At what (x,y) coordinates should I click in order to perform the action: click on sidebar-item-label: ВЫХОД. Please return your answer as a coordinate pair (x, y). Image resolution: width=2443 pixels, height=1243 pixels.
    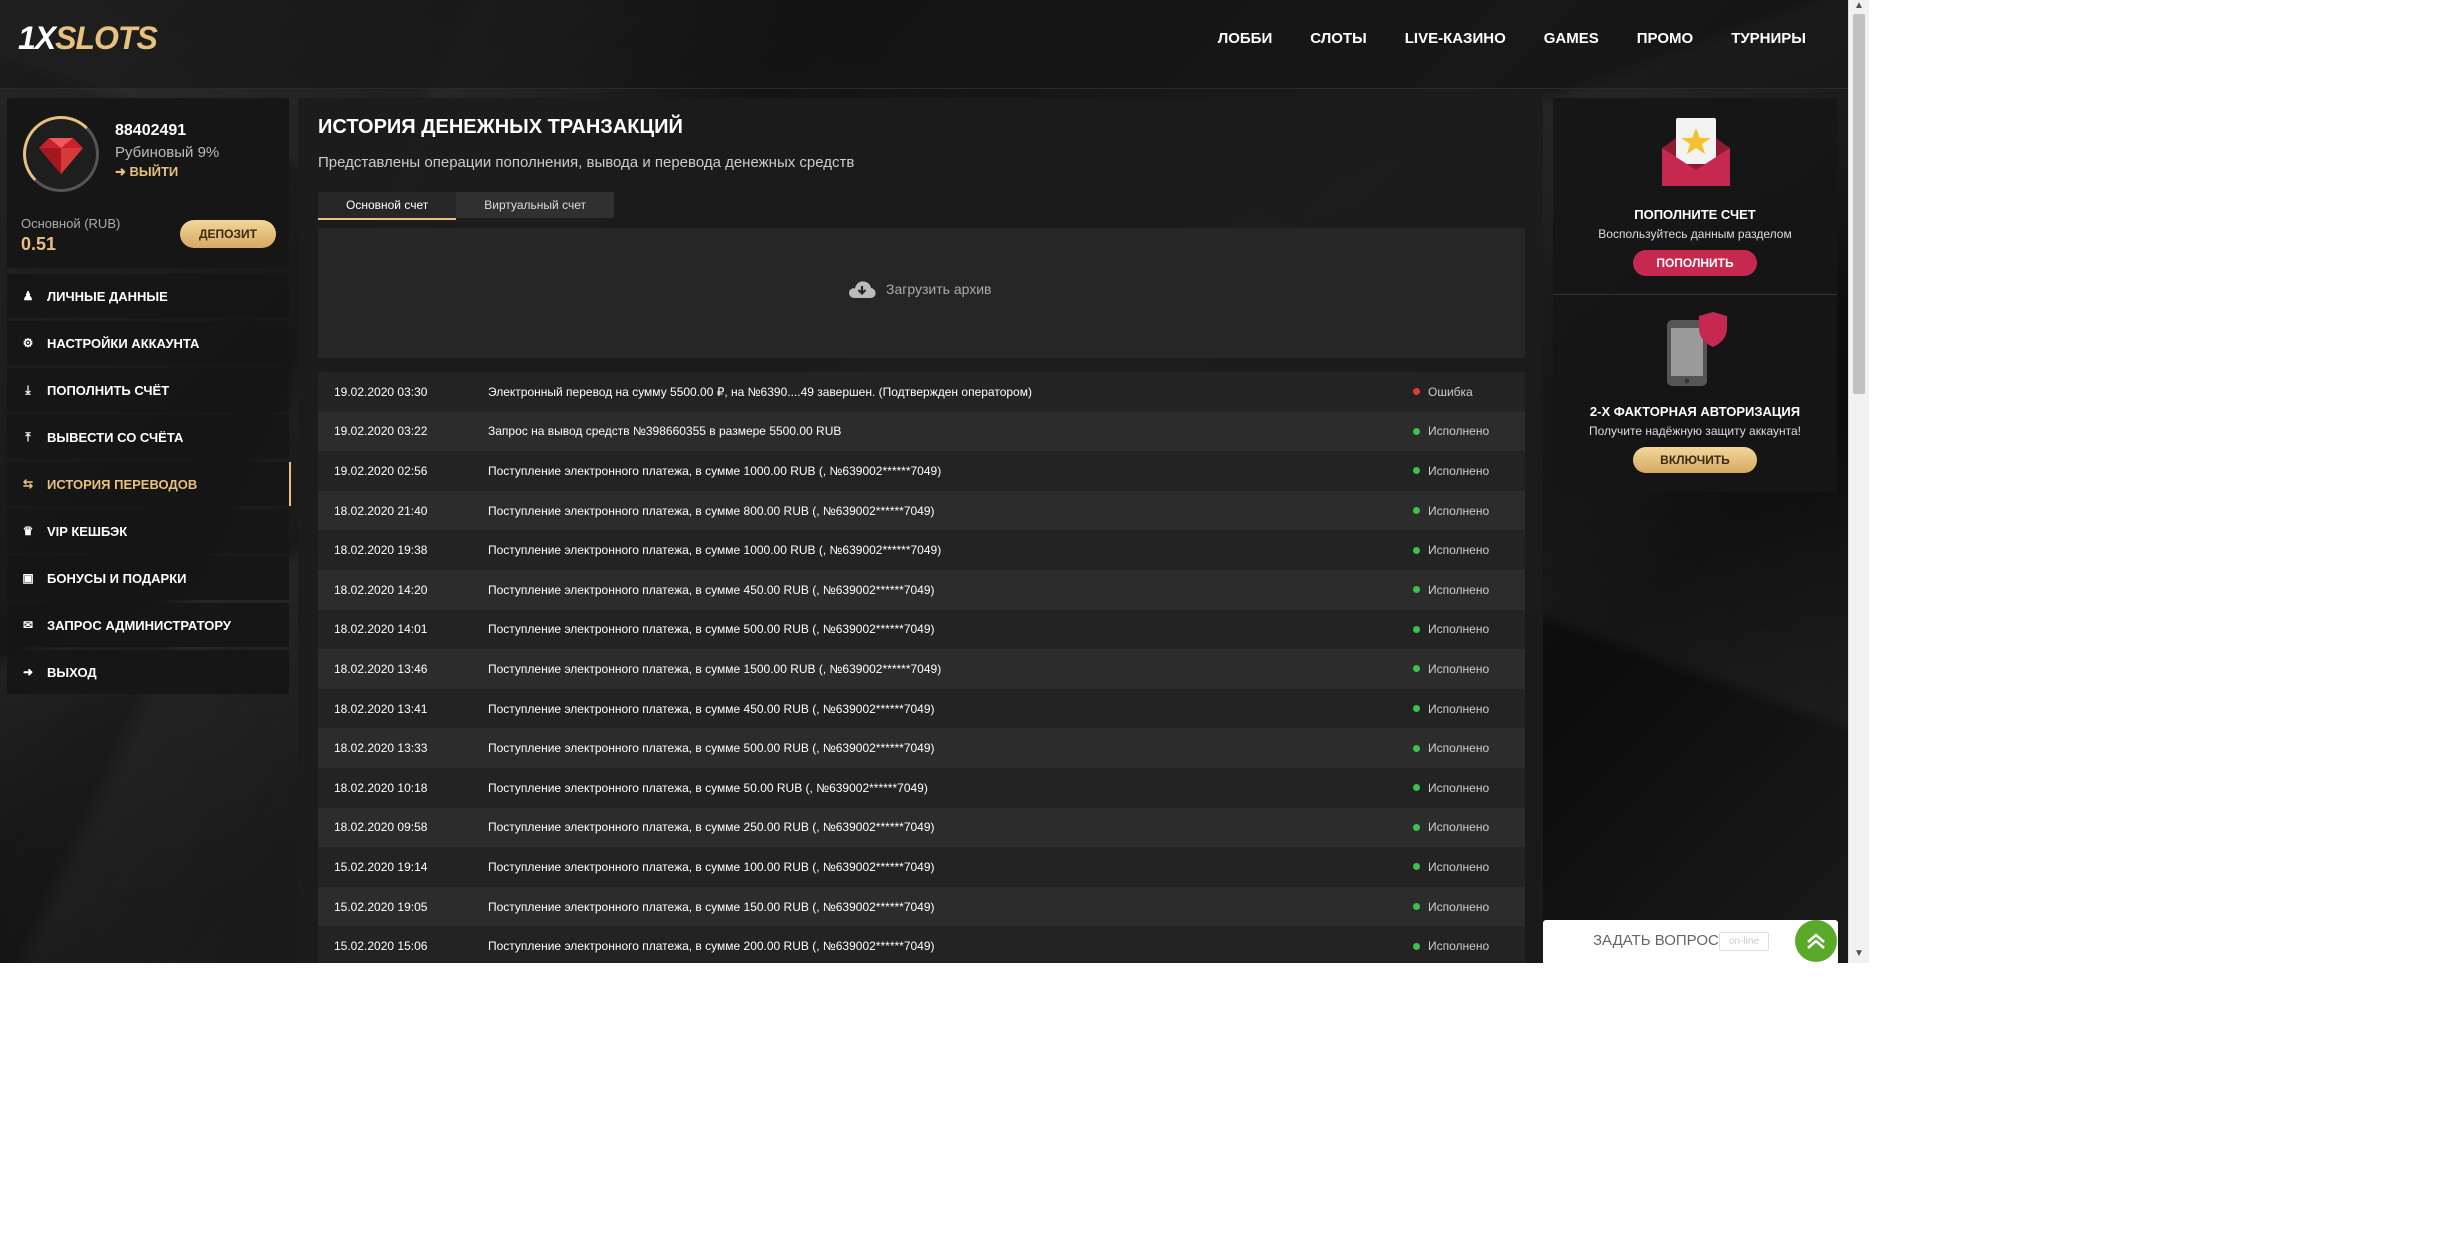
    Looking at the image, I should click on (72, 672).